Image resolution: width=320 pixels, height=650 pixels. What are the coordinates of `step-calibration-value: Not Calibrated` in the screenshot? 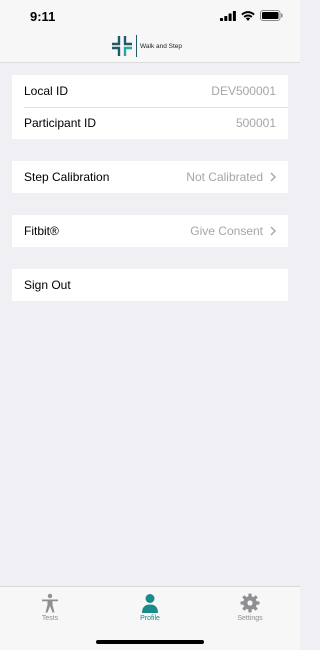 It's located at (224, 177).